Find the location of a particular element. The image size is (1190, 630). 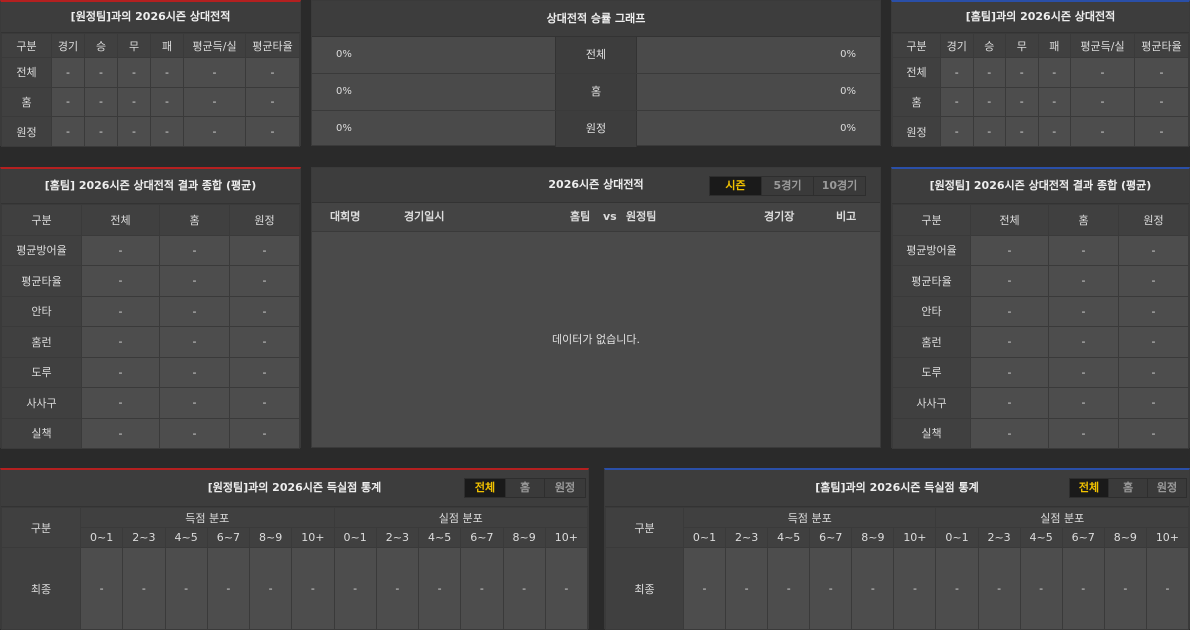

col-stadium: 경기장 is located at coordinates (779, 216).